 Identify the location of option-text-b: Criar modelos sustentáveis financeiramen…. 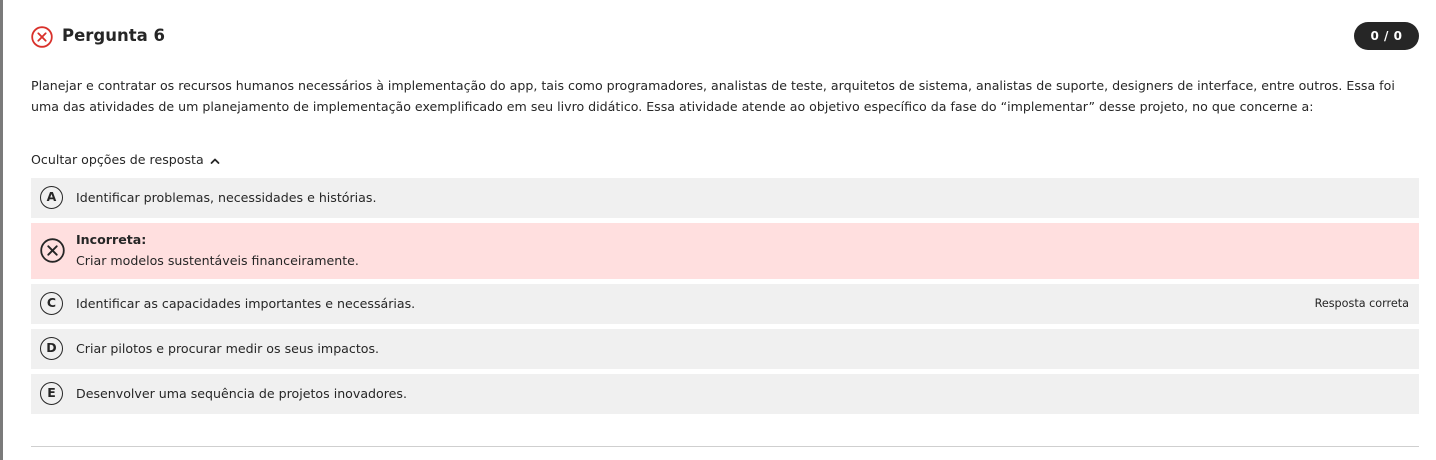
(217, 260).